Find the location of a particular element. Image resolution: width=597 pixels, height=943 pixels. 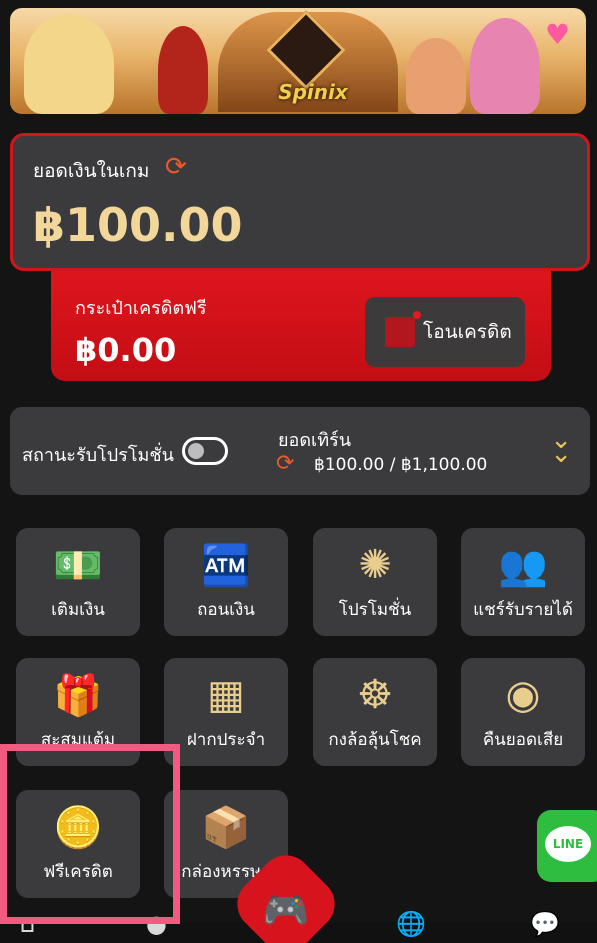

gamepad-icon: 🎮 is located at coordinates (286, 910).